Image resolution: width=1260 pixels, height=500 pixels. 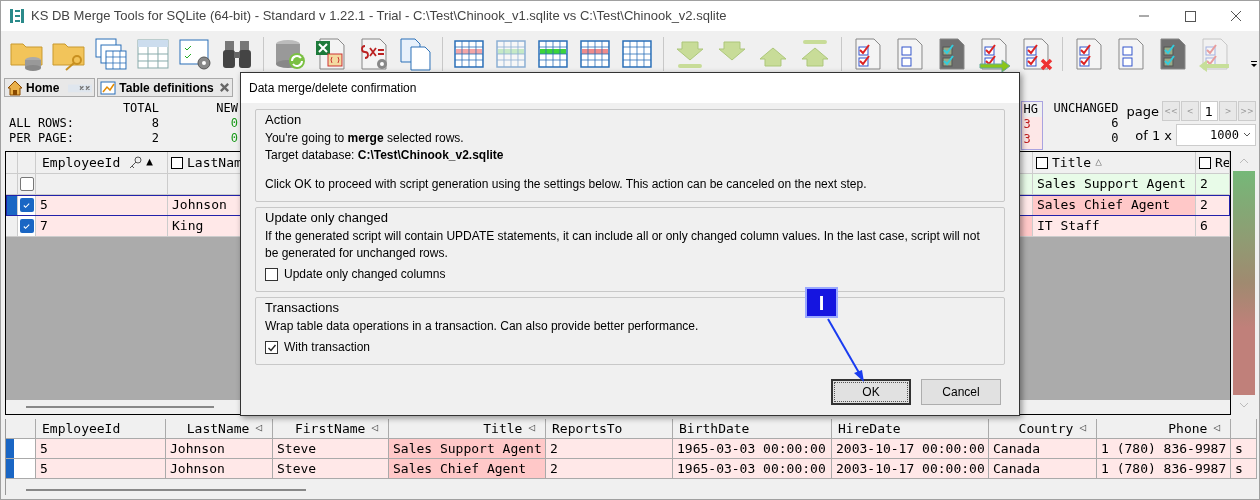 I want to click on page-count-label: of 1 x, so click(x=1153, y=135).